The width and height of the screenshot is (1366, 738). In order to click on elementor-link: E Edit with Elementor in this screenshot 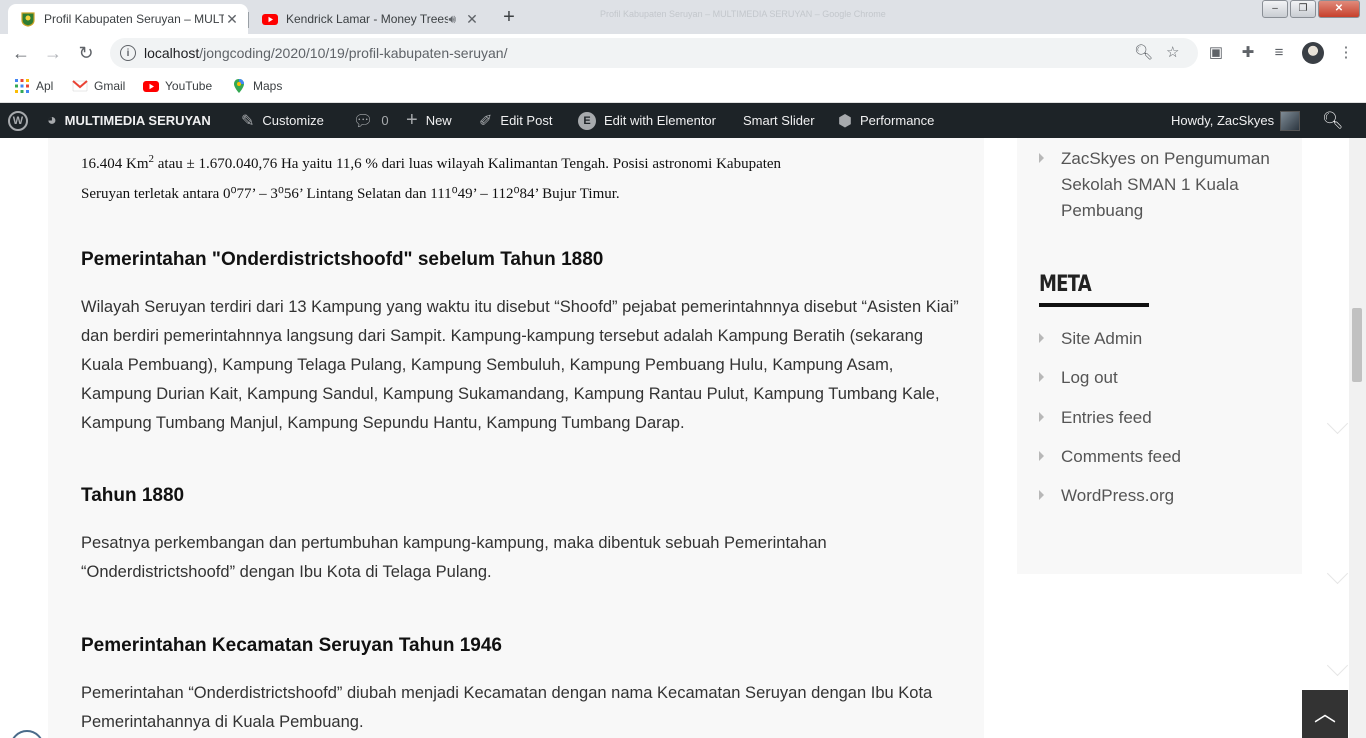, I will do `click(647, 120)`.